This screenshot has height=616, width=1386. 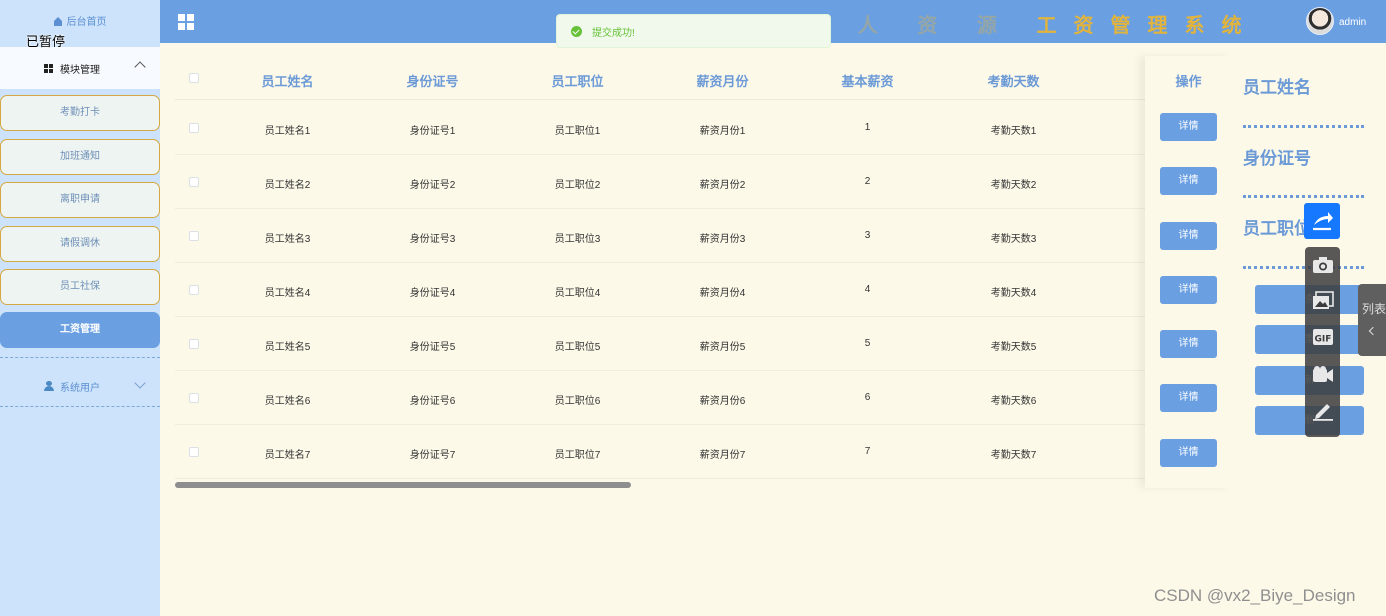 What do you see at coordinates (867, 397) in the screenshot?
I see `cell-base-salary: 6` at bounding box center [867, 397].